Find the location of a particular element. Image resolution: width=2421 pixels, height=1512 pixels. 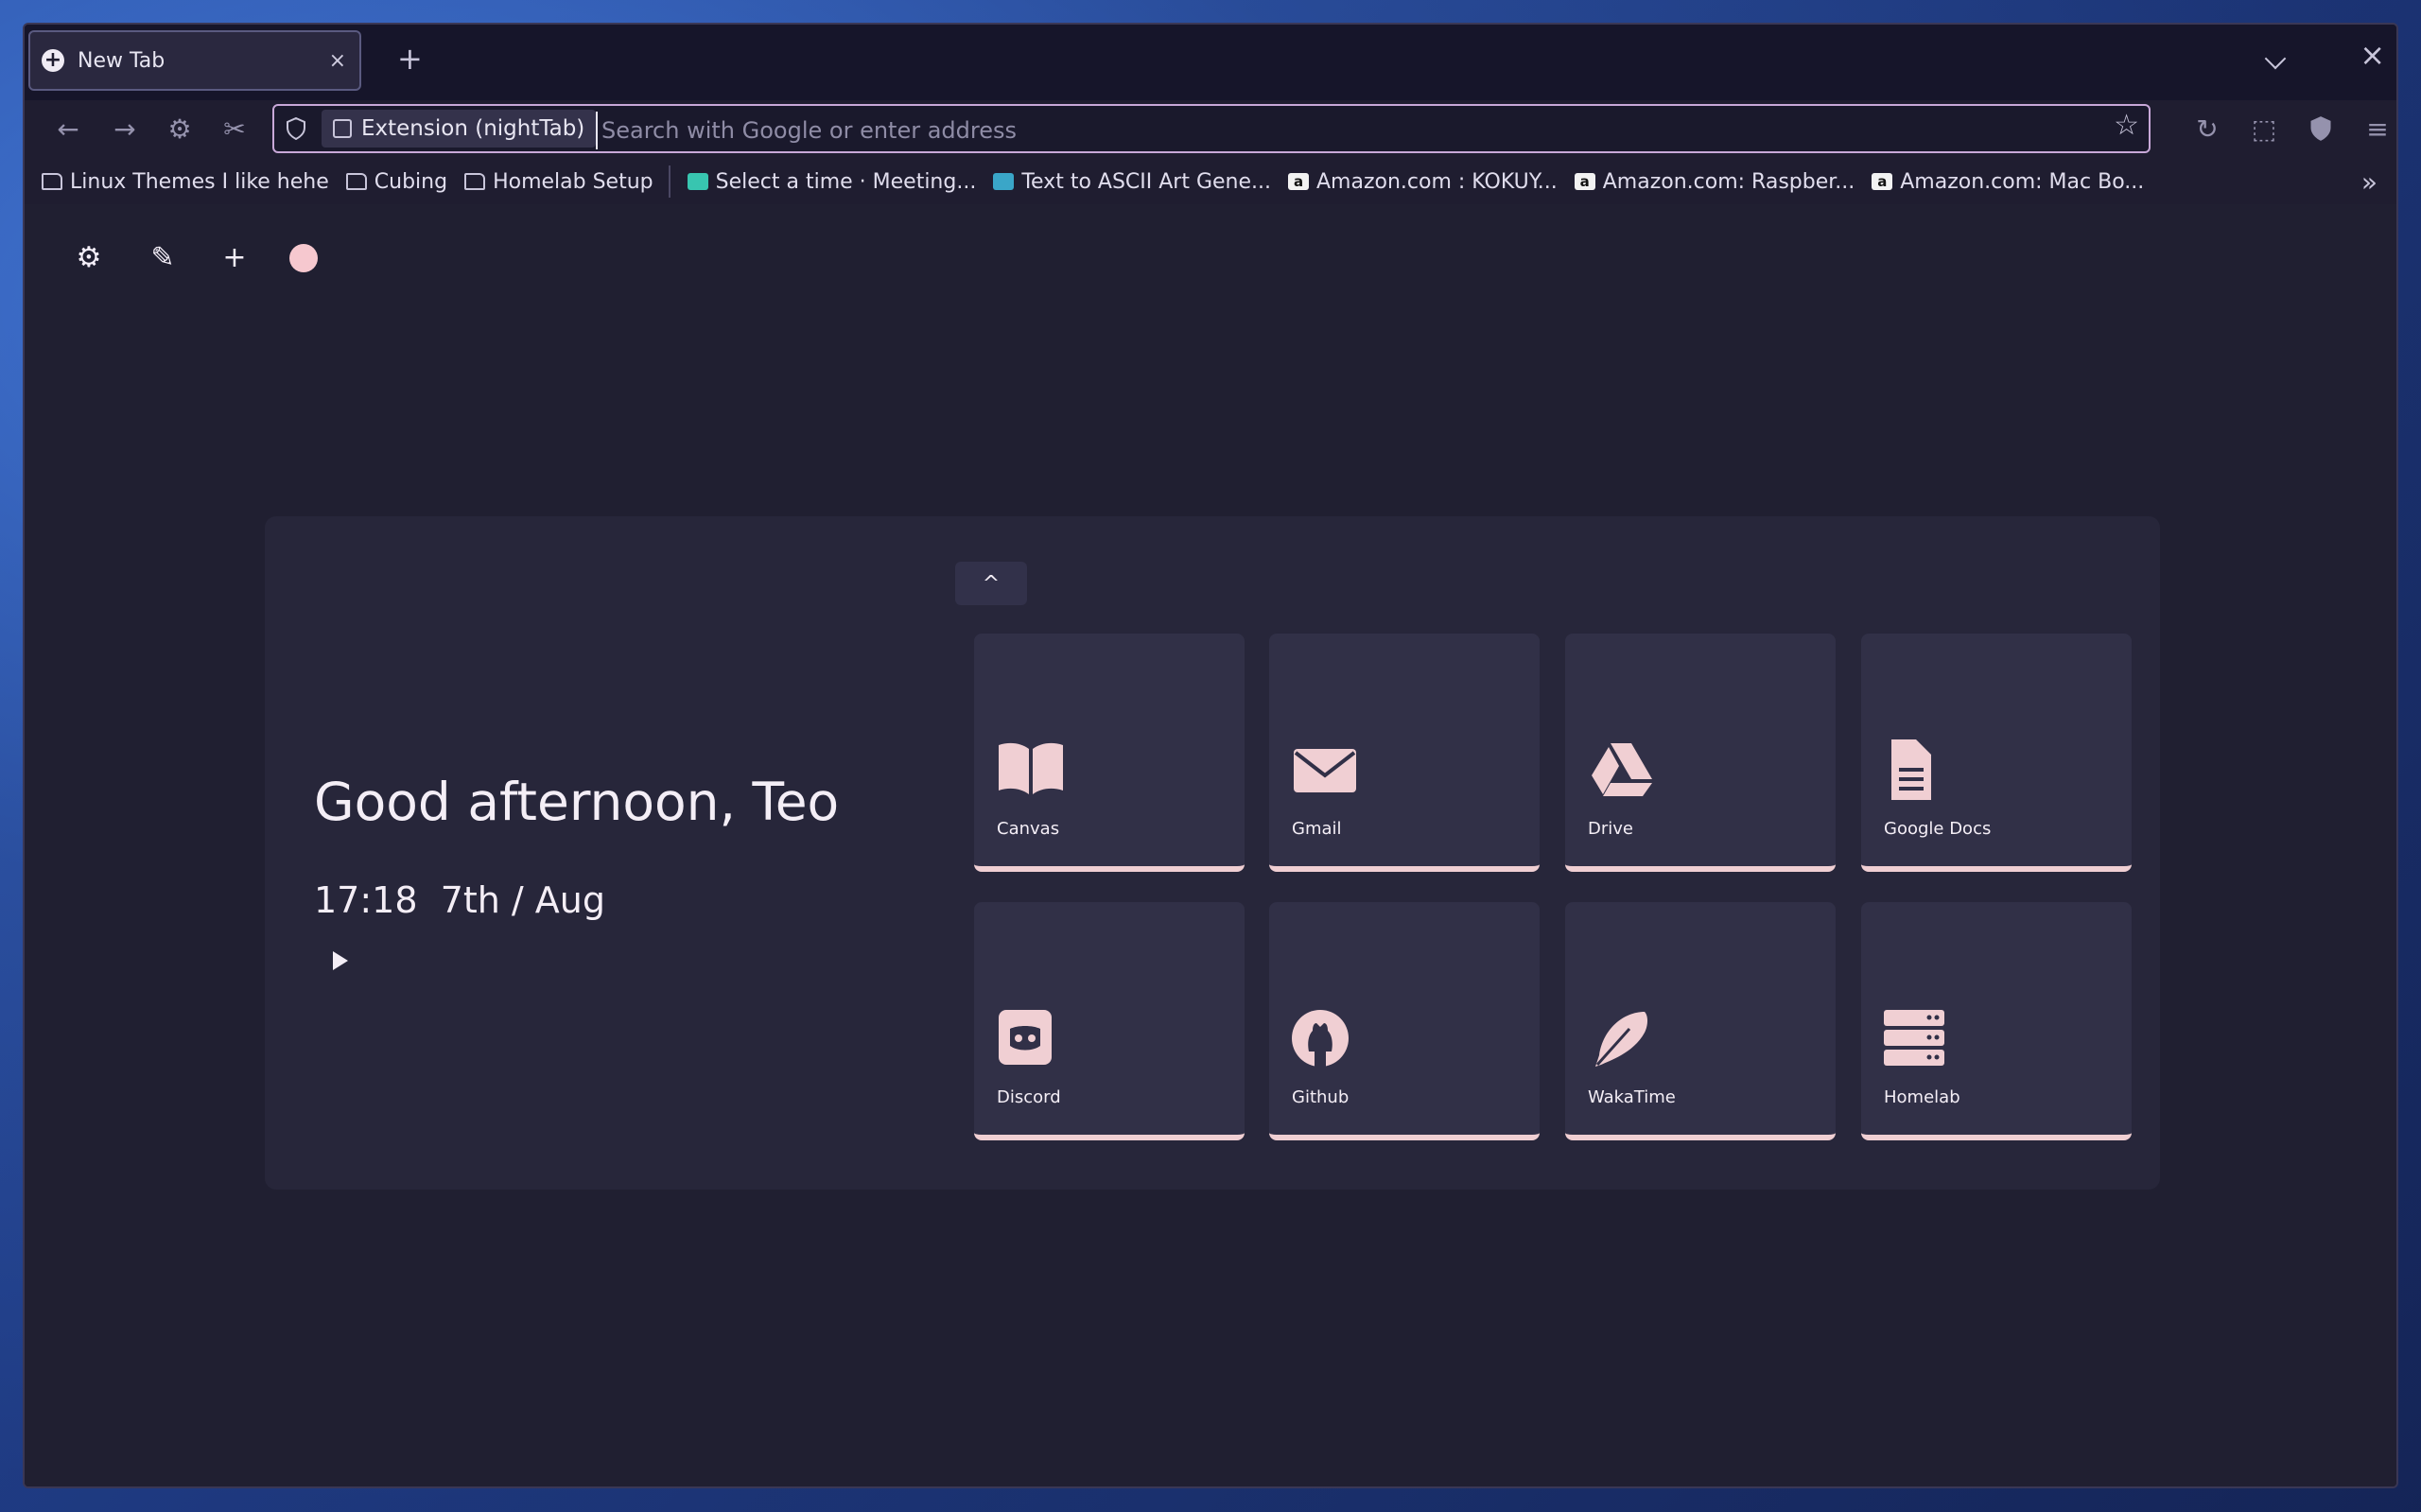

github-icon is located at coordinates (1320, 1038).